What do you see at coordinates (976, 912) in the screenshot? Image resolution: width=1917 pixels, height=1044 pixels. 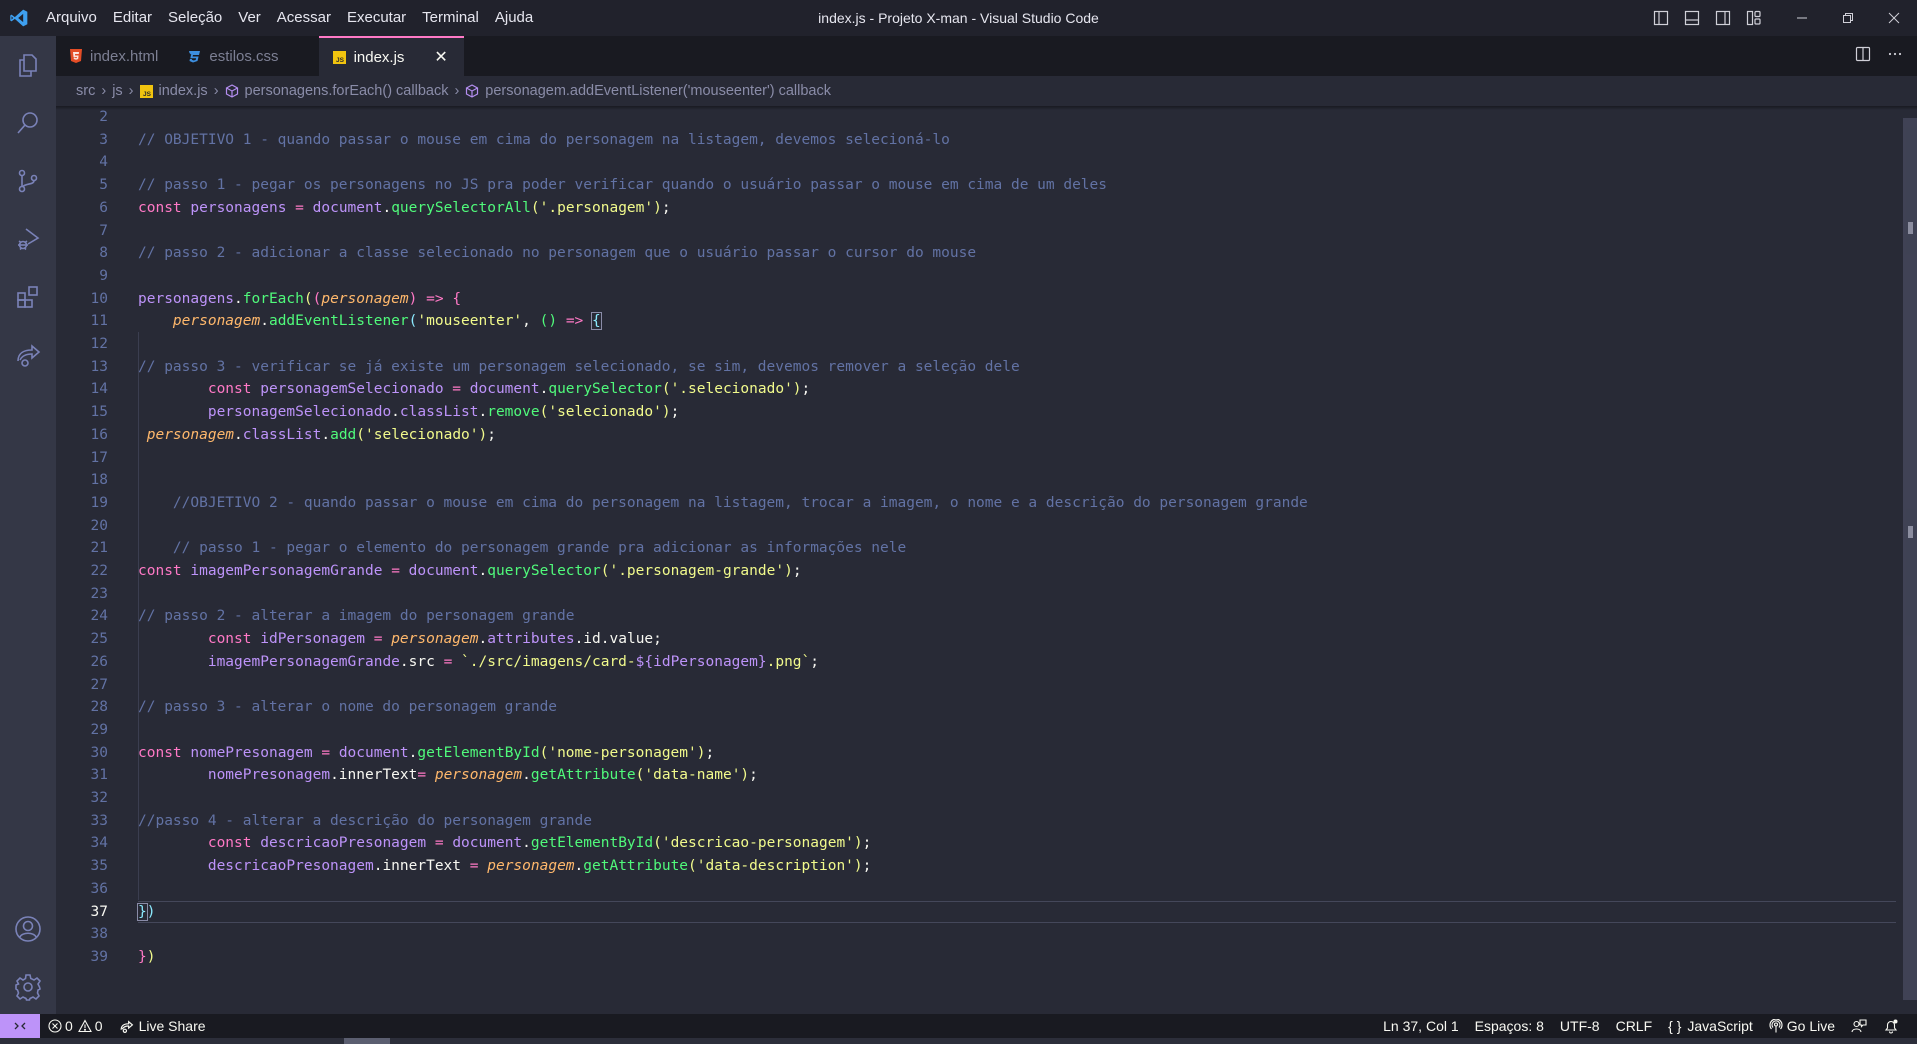 I see `code-line: 37})` at bounding box center [976, 912].